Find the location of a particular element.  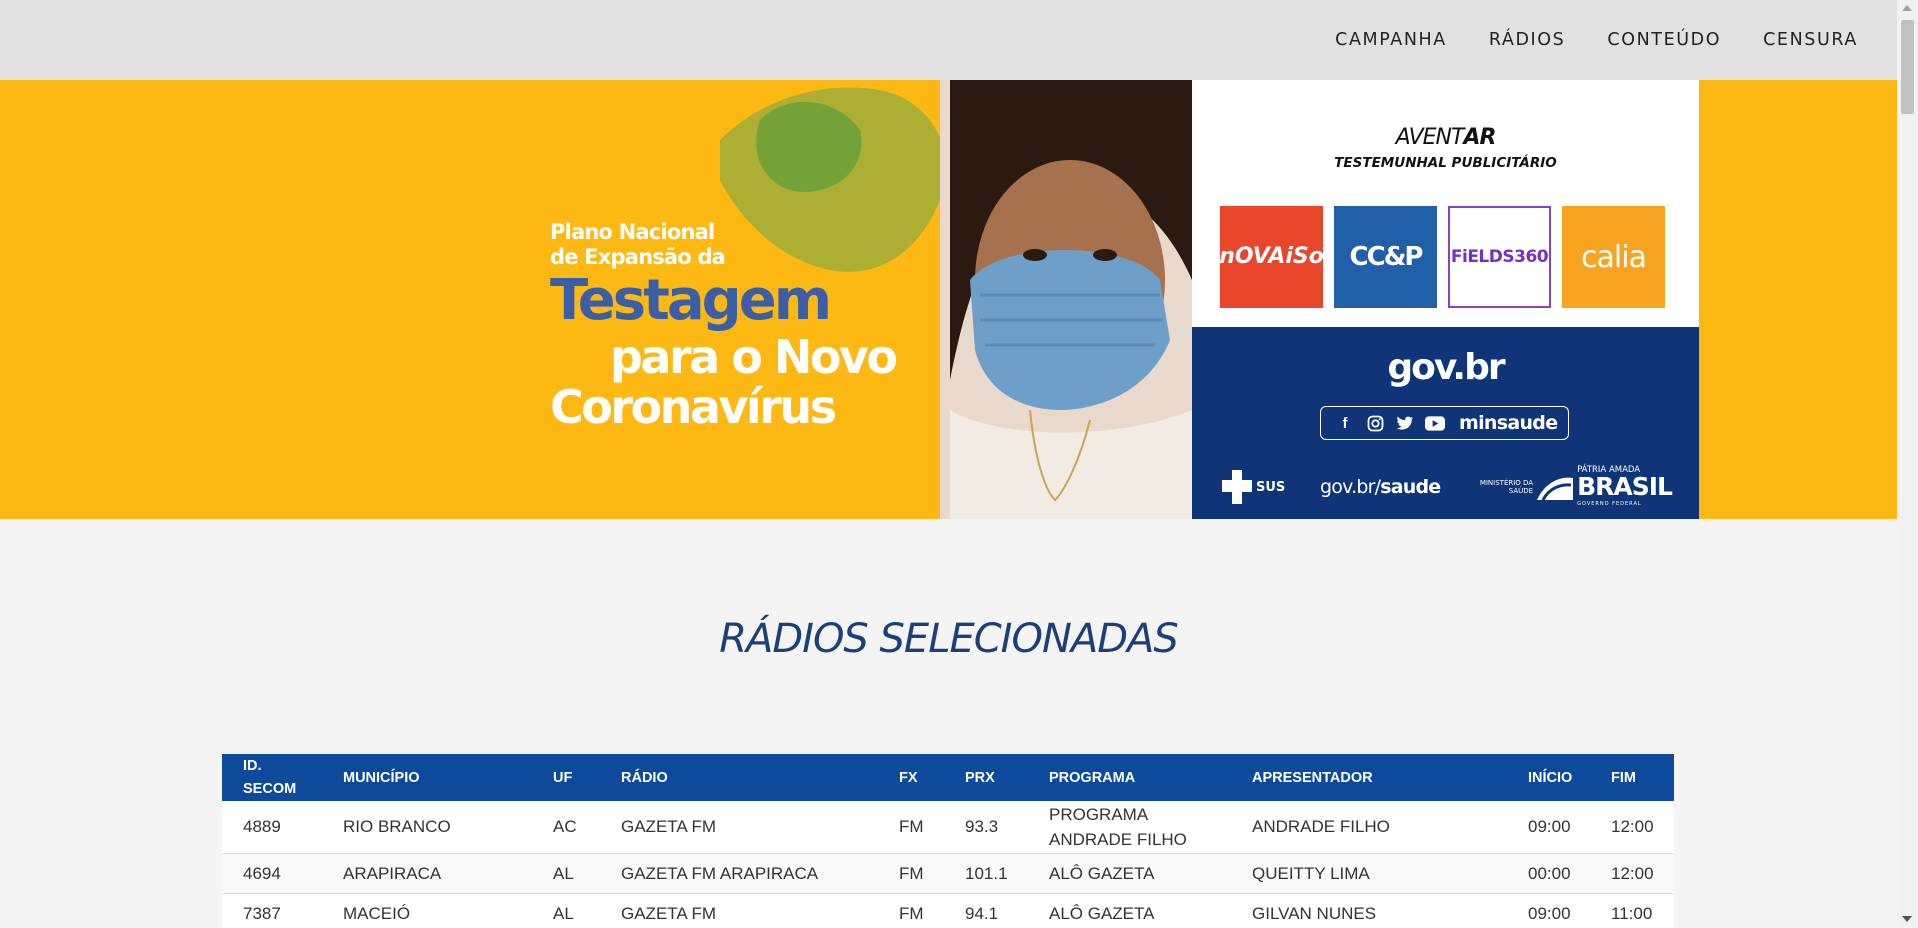

headline-testagem: Testagem is located at coordinates (691, 300).